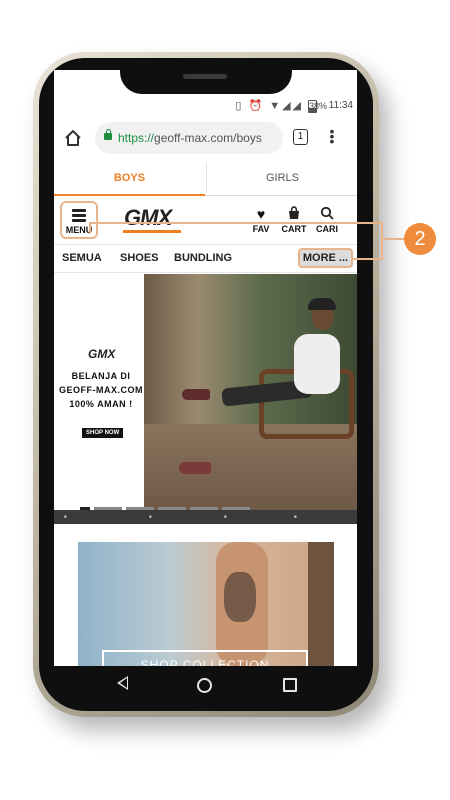  I want to click on fav-button: ♥ FAV, so click(261, 219).